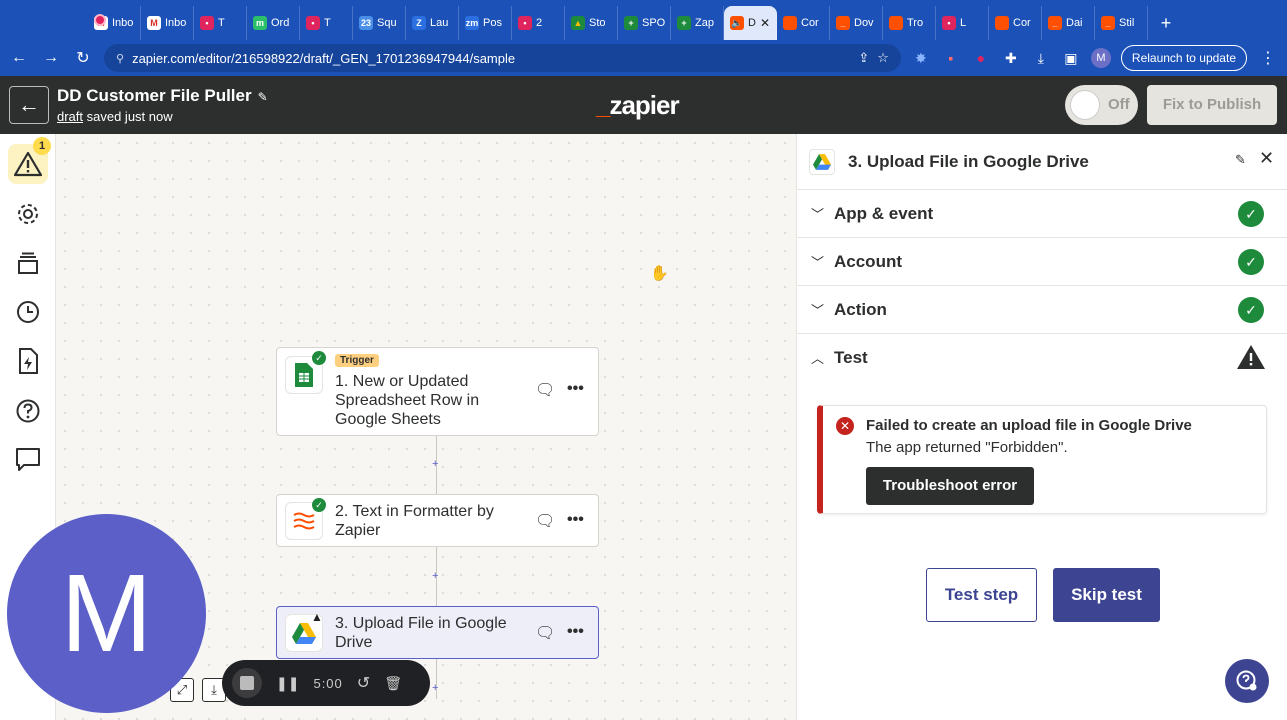 Image resolution: width=1287 pixels, height=720 pixels. What do you see at coordinates (472, 23) in the screenshot?
I see `tab-favicon-icon: zm` at bounding box center [472, 23].